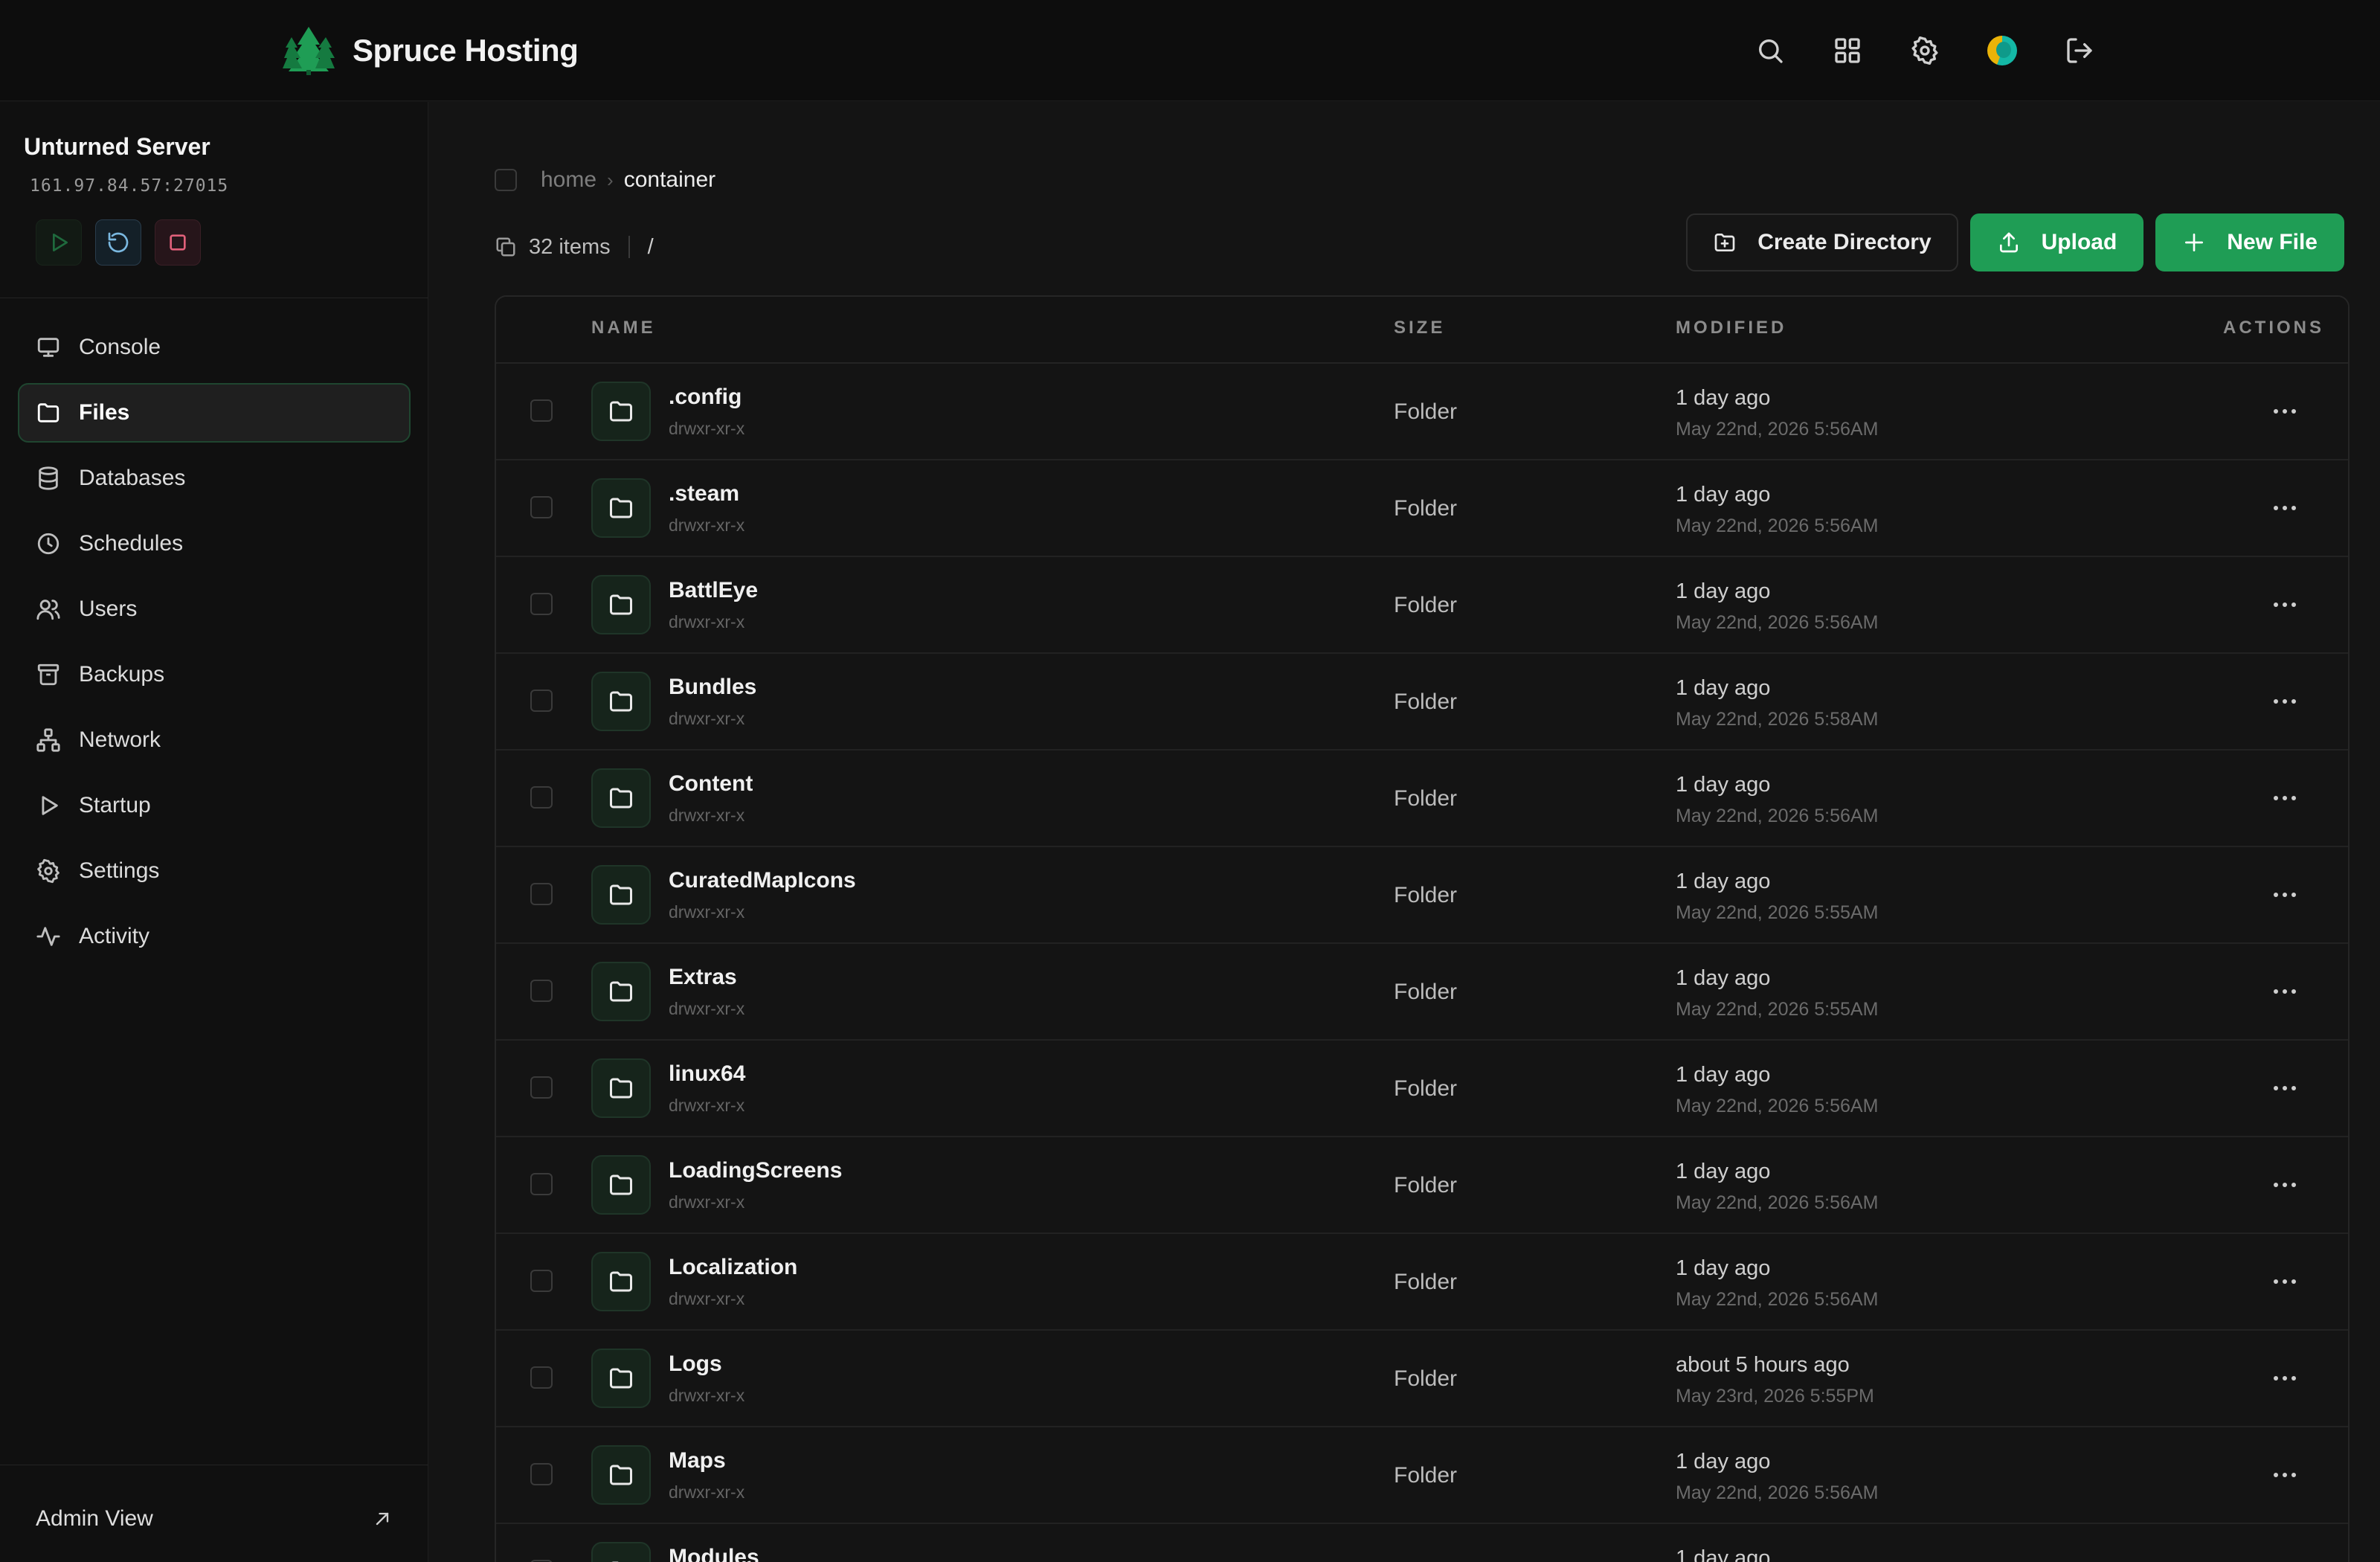 The width and height of the screenshot is (2380, 1562). I want to click on stop-button, so click(178, 242).